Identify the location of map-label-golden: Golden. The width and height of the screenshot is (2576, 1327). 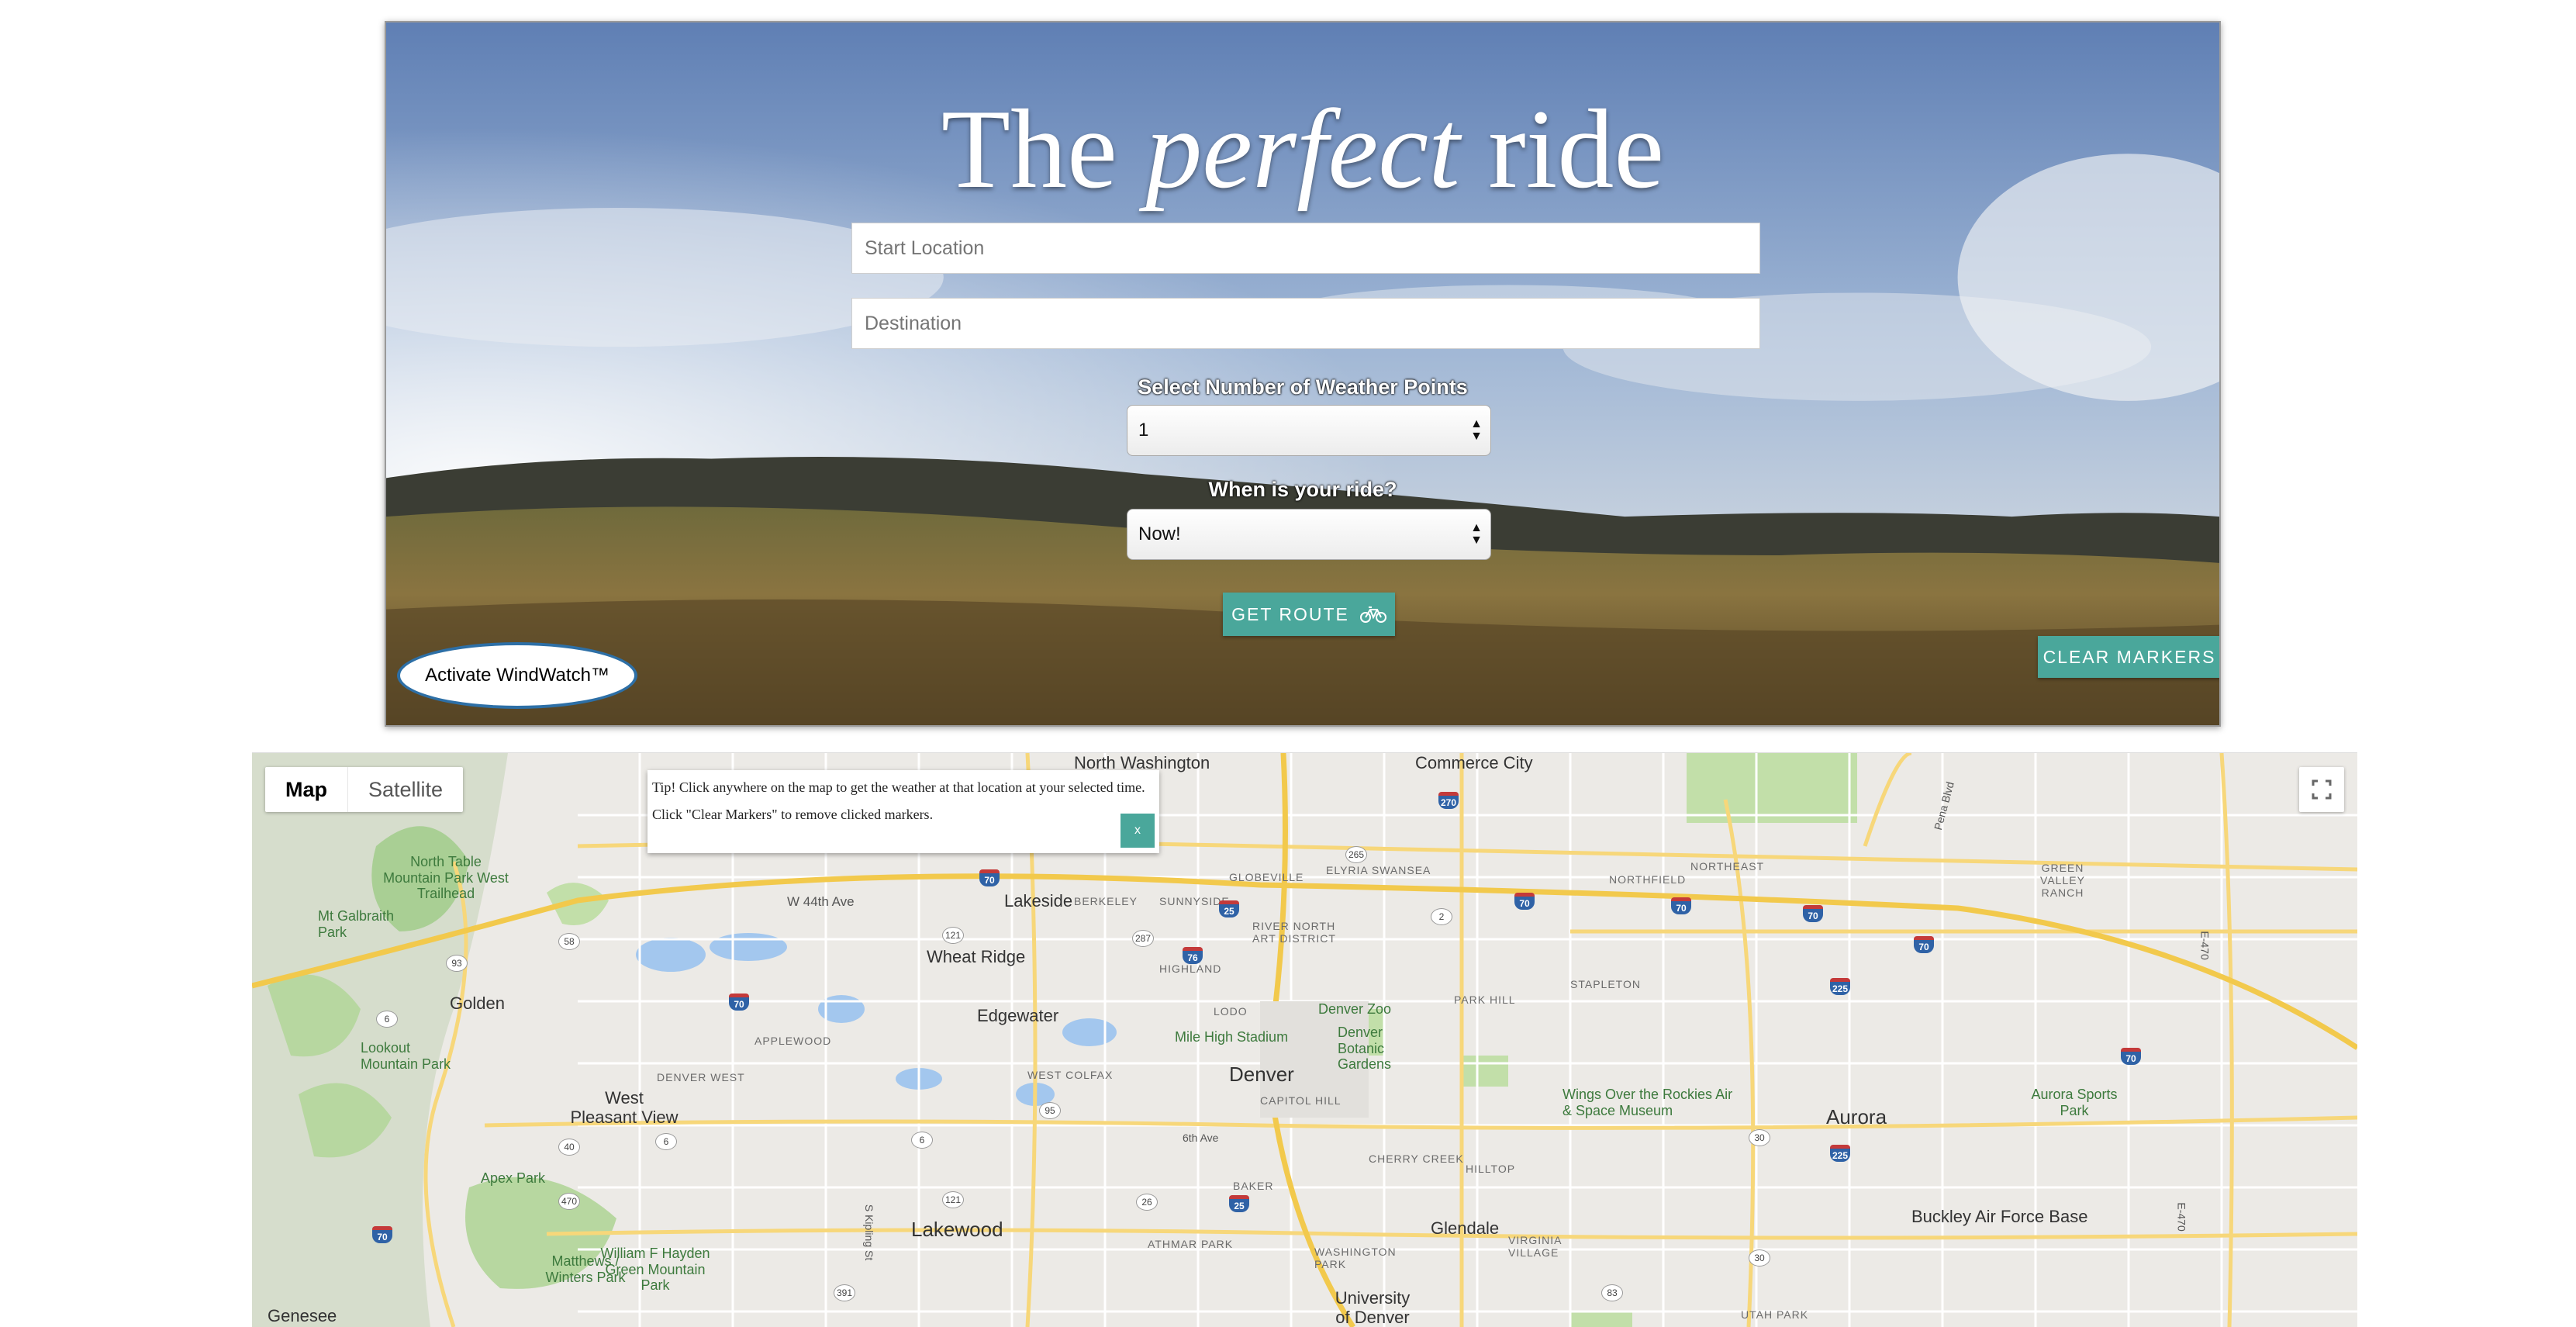
(477, 1003).